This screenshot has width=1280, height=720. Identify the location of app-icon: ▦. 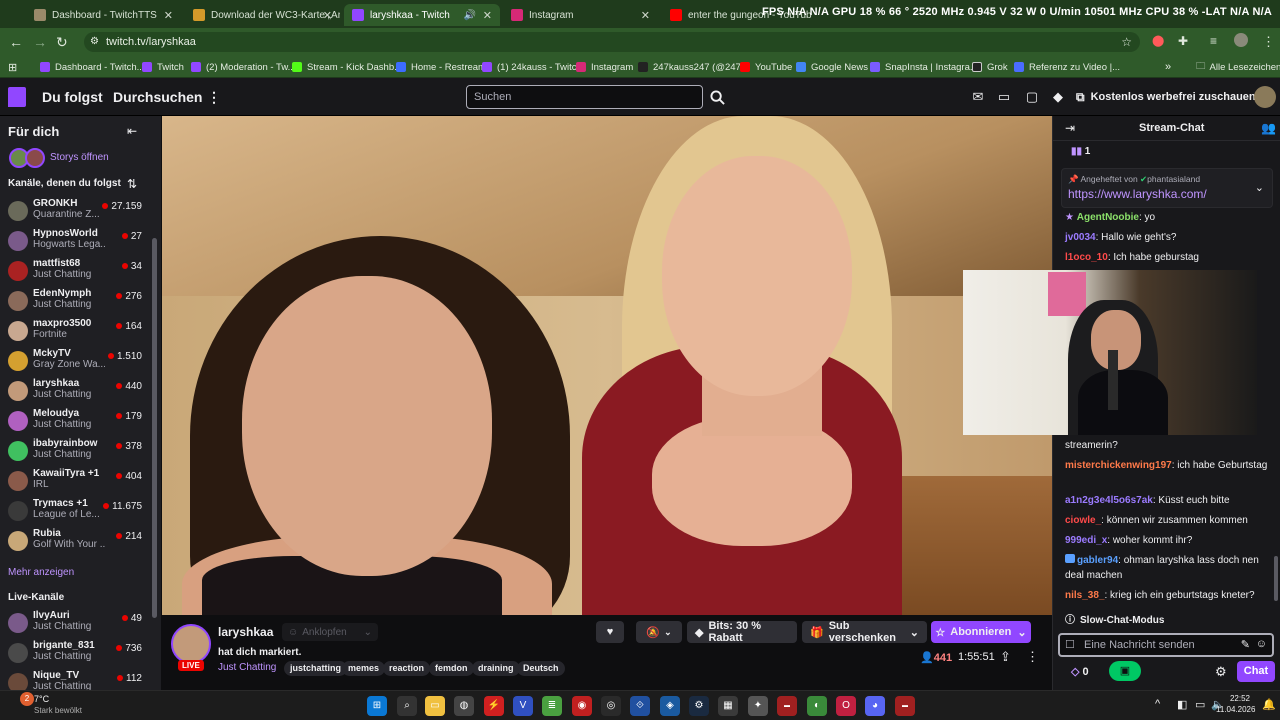
(728, 706).